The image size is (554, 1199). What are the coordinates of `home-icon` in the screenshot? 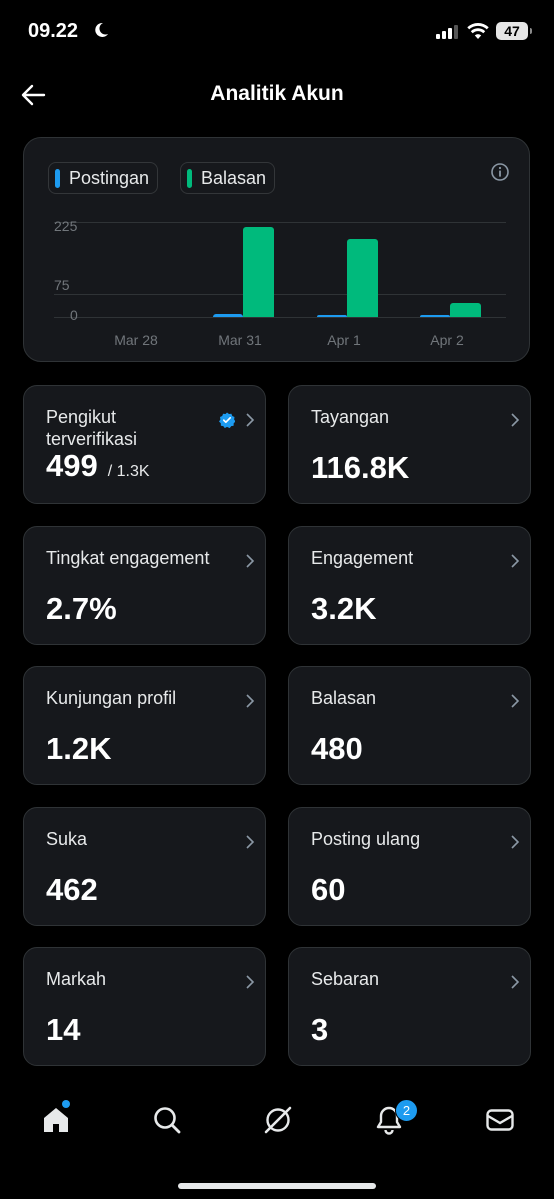 It's located at (56, 1120).